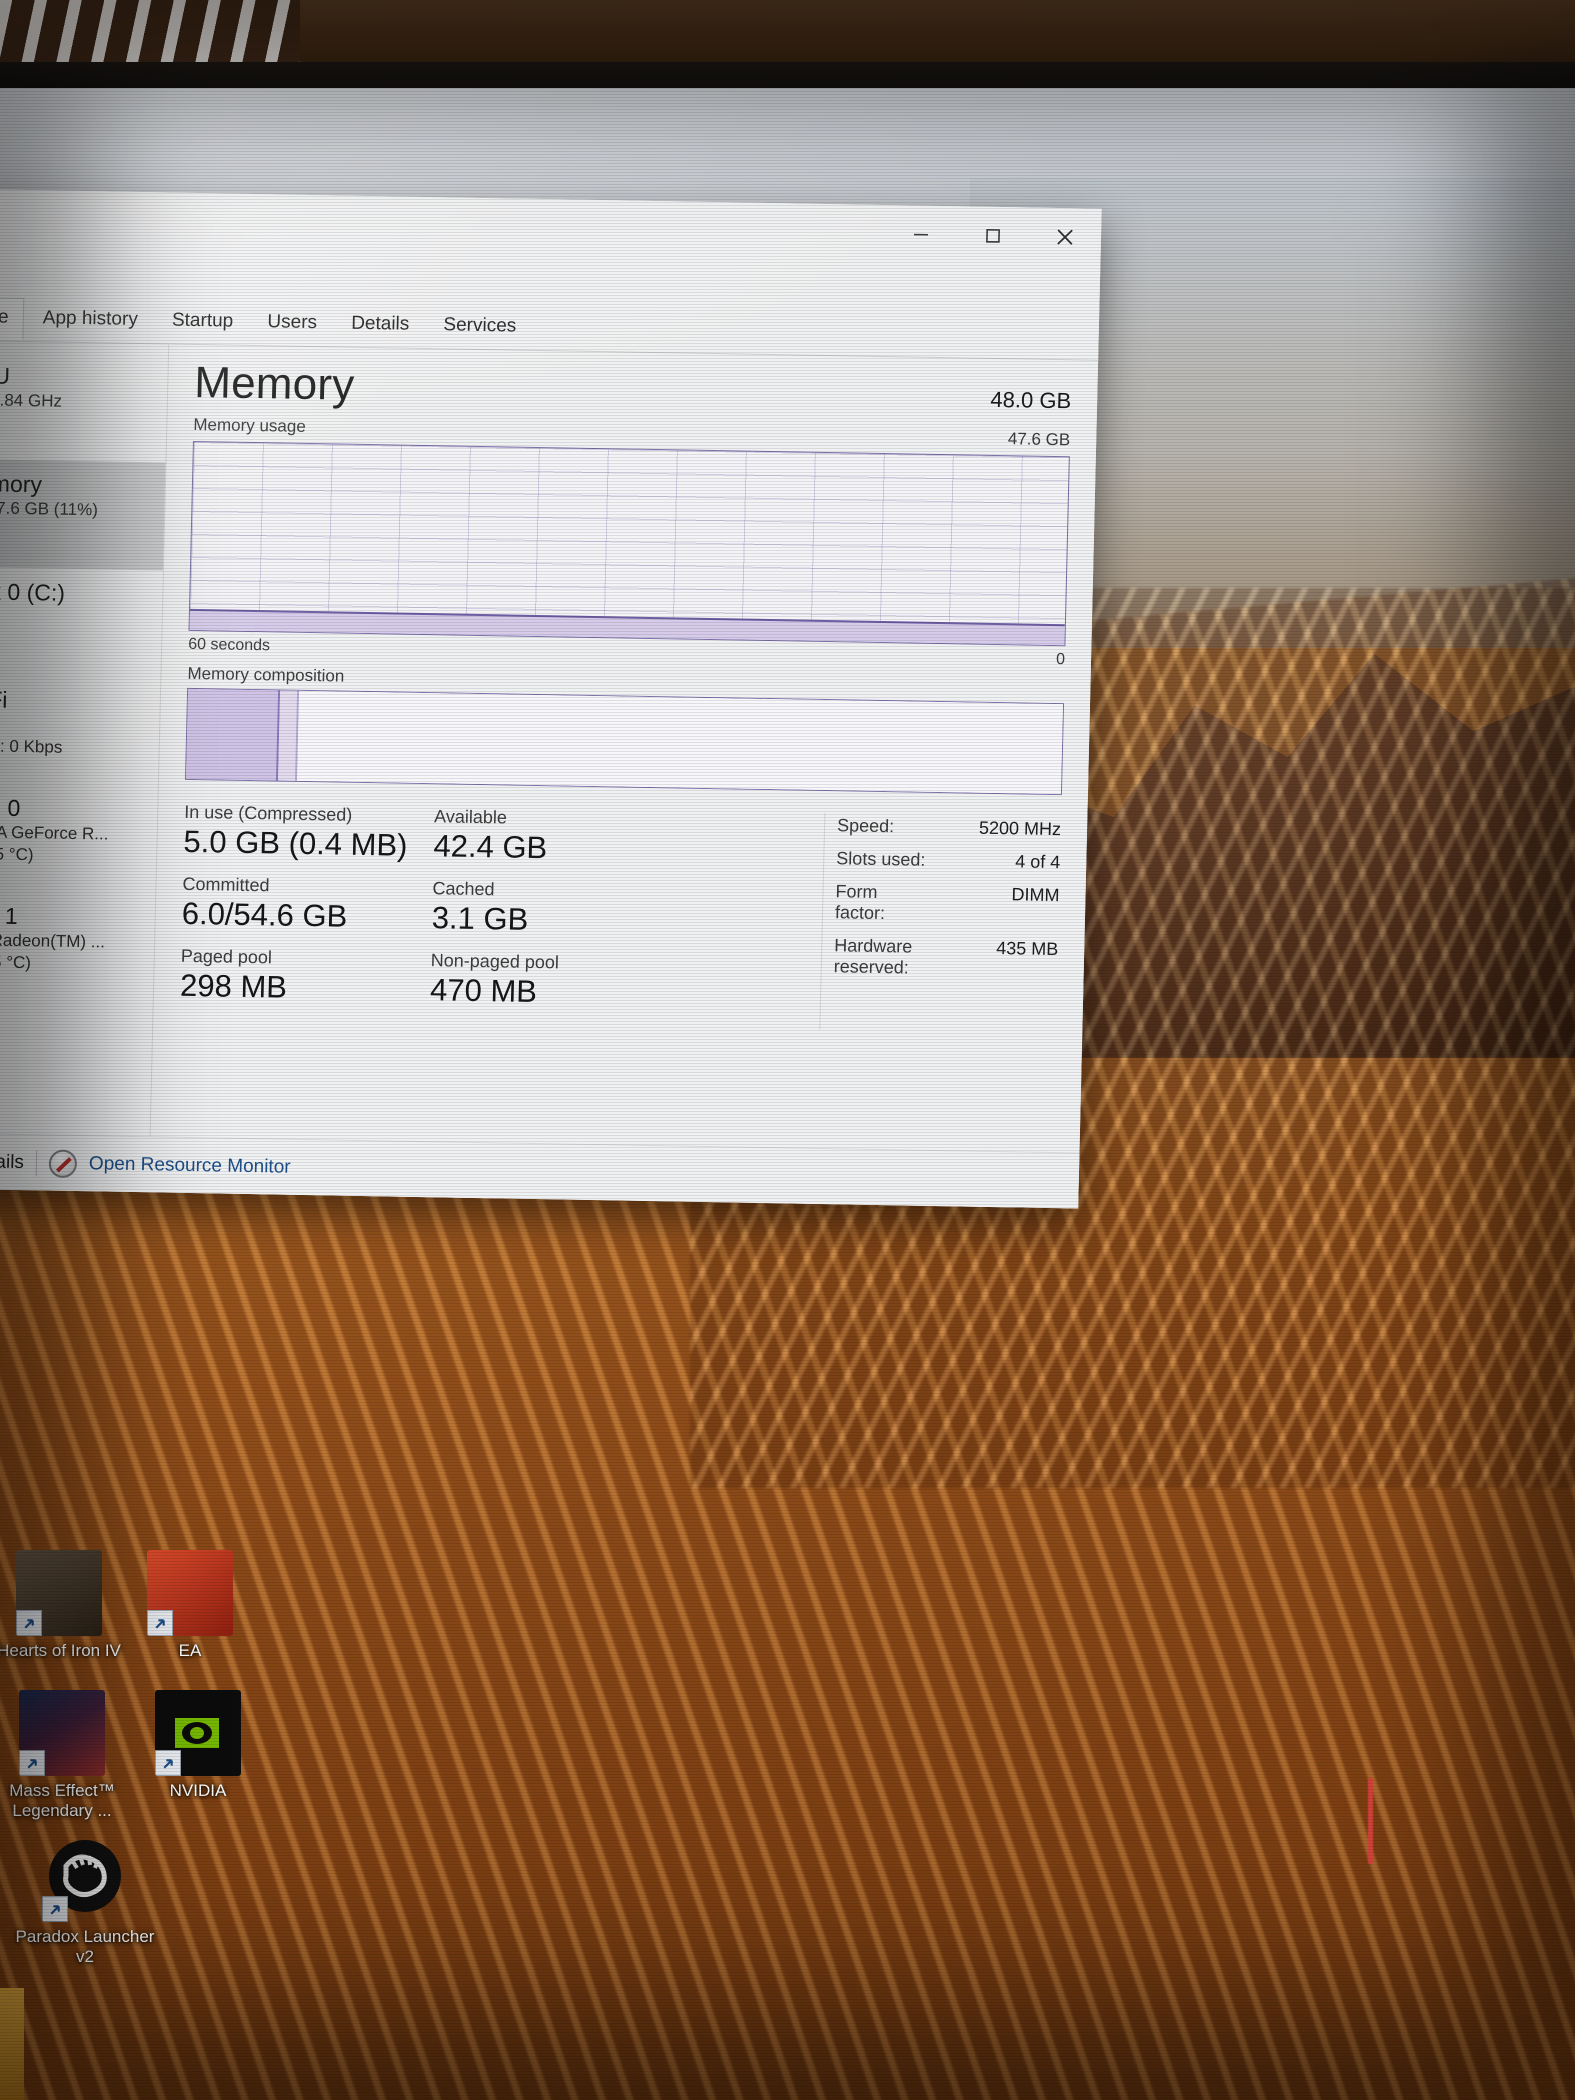  What do you see at coordinates (483, 990) in the screenshot?
I see `stat-non-paged-pool-value: 470 MB` at bounding box center [483, 990].